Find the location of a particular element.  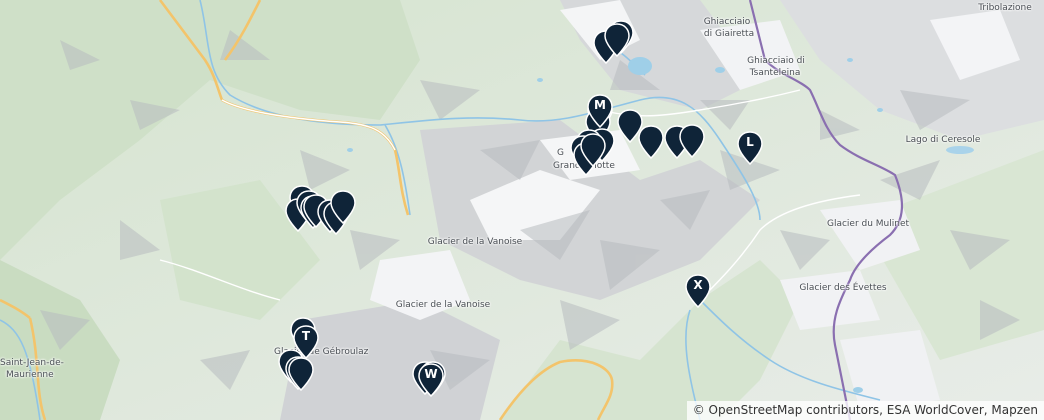

label-lago-ceresole: Lago di Ceresole is located at coordinates (943, 140).